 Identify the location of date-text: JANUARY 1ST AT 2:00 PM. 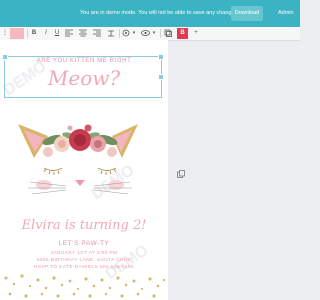
(84, 253).